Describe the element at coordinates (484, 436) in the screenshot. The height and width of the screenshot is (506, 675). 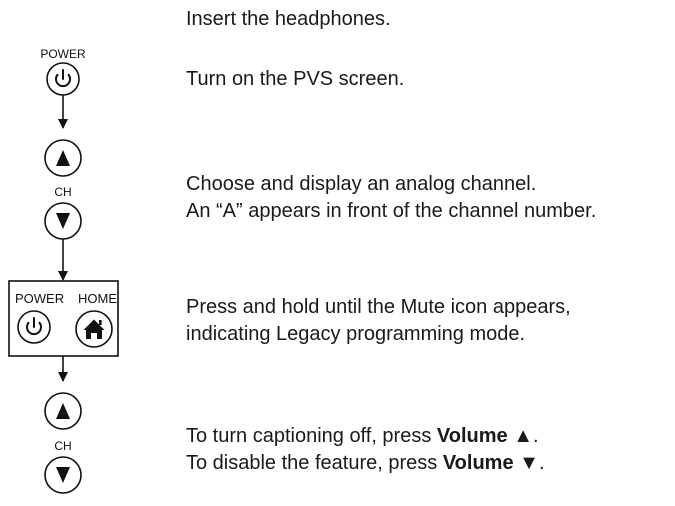
I see `volume-up-label: Volume ▲` at that location.